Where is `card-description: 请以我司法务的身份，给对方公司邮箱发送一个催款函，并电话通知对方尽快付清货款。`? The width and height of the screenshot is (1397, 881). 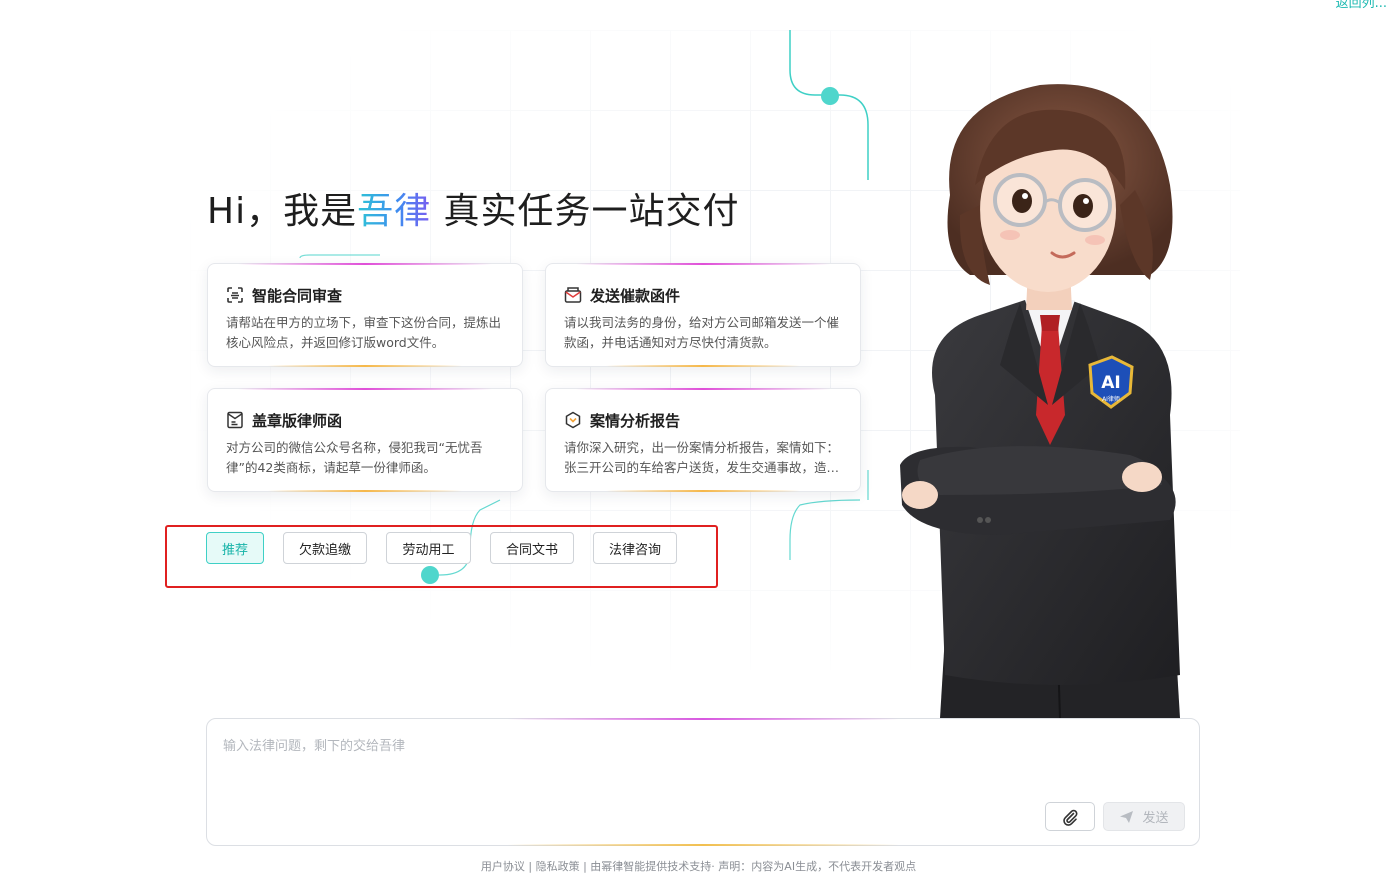 card-description: 请以我司法务的身份，给对方公司邮箱发送一个催款函，并电话通知对方尽快付清货款。 is located at coordinates (702, 332).